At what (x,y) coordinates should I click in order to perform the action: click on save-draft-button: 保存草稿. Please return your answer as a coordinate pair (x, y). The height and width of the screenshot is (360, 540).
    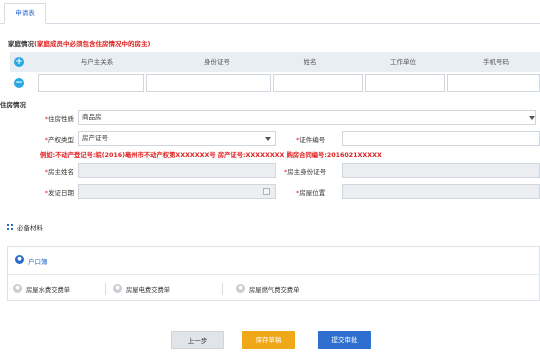
    Looking at the image, I should click on (268, 340).